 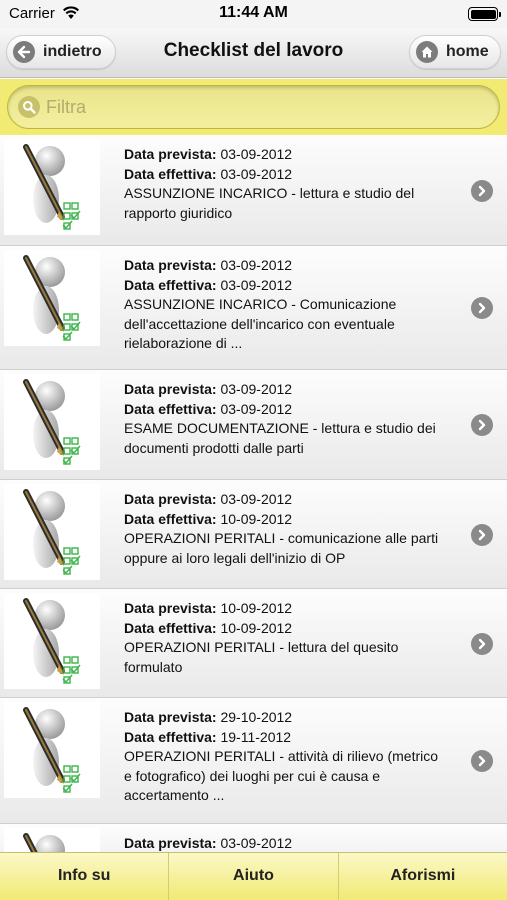 What do you see at coordinates (256, 736) in the screenshot?
I see `actual-date-value: 19-11-2012` at bounding box center [256, 736].